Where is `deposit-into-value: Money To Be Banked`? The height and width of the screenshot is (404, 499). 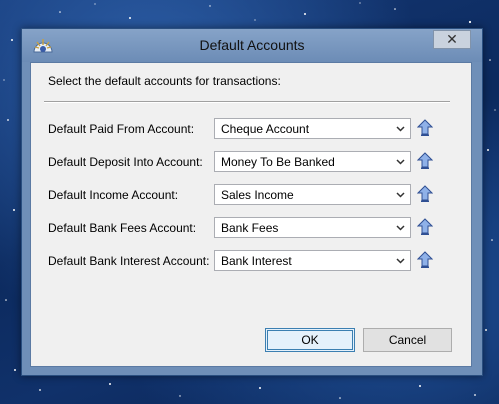
deposit-into-value: Money To Be Banked is located at coordinates (278, 162).